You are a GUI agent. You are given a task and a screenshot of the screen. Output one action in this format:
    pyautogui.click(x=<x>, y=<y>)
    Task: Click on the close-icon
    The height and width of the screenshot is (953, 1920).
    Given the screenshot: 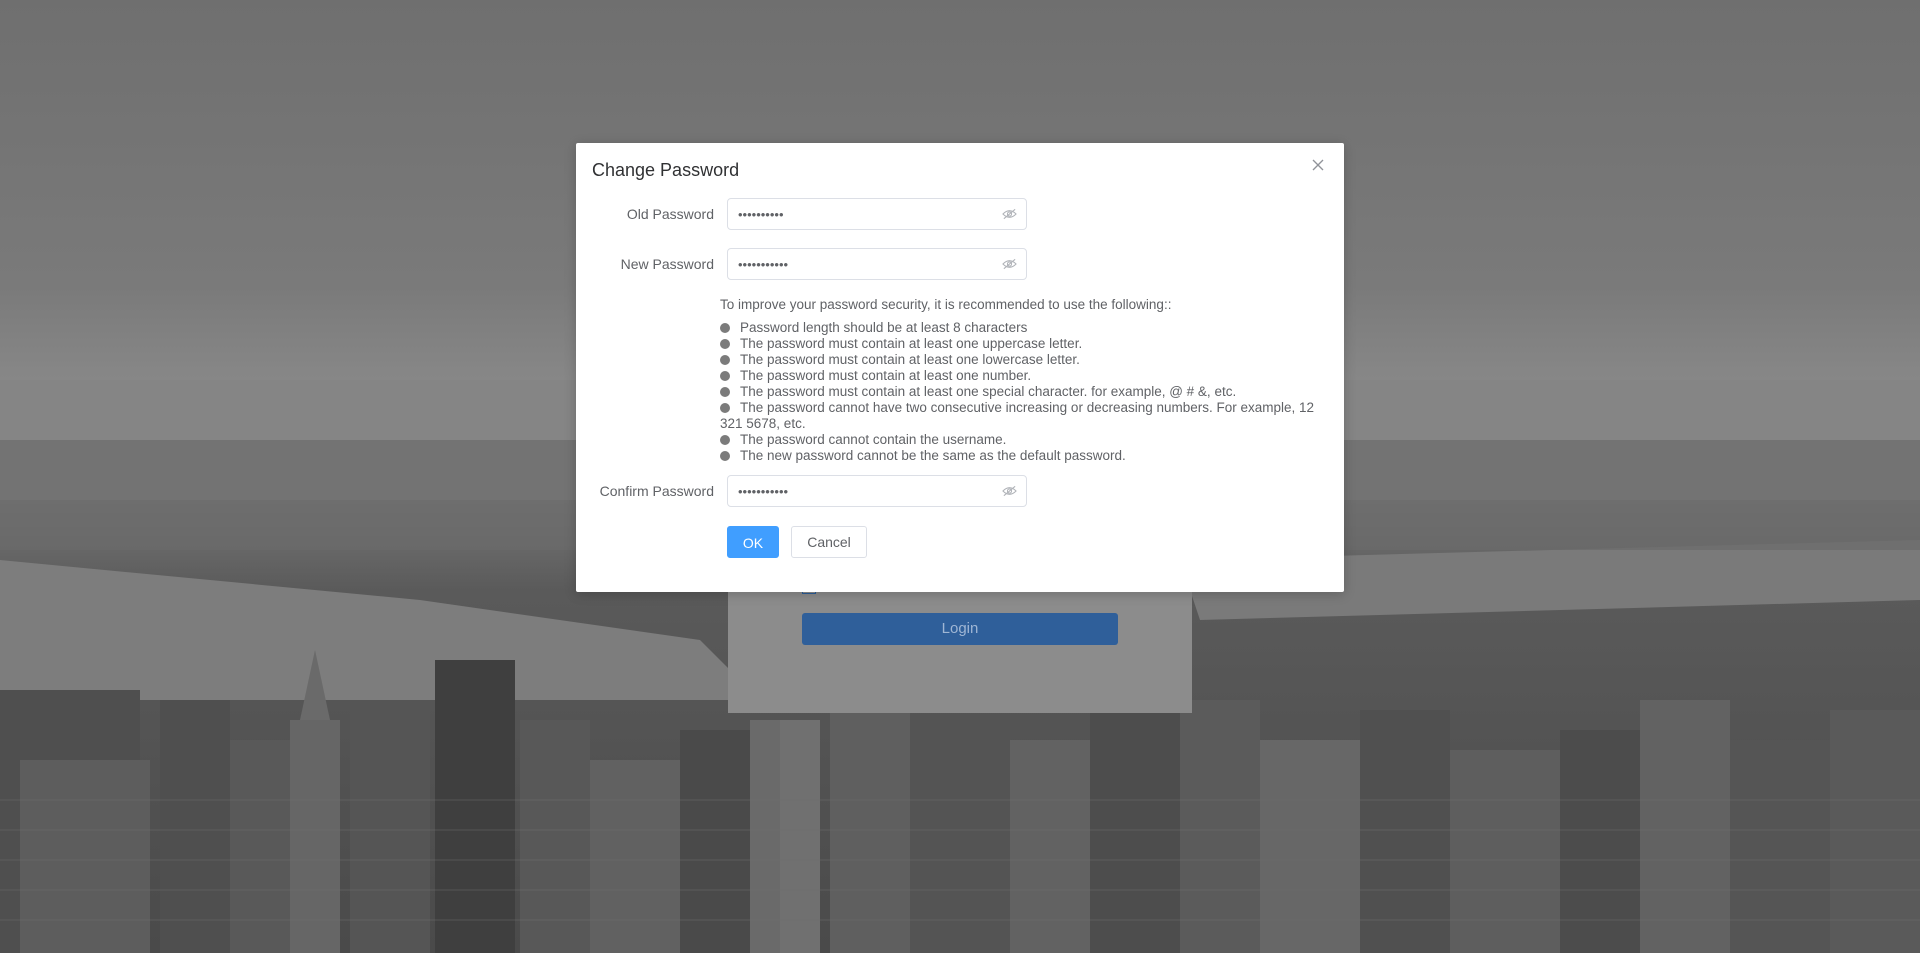 What is the action you would take?
    pyautogui.click(x=1318, y=165)
    